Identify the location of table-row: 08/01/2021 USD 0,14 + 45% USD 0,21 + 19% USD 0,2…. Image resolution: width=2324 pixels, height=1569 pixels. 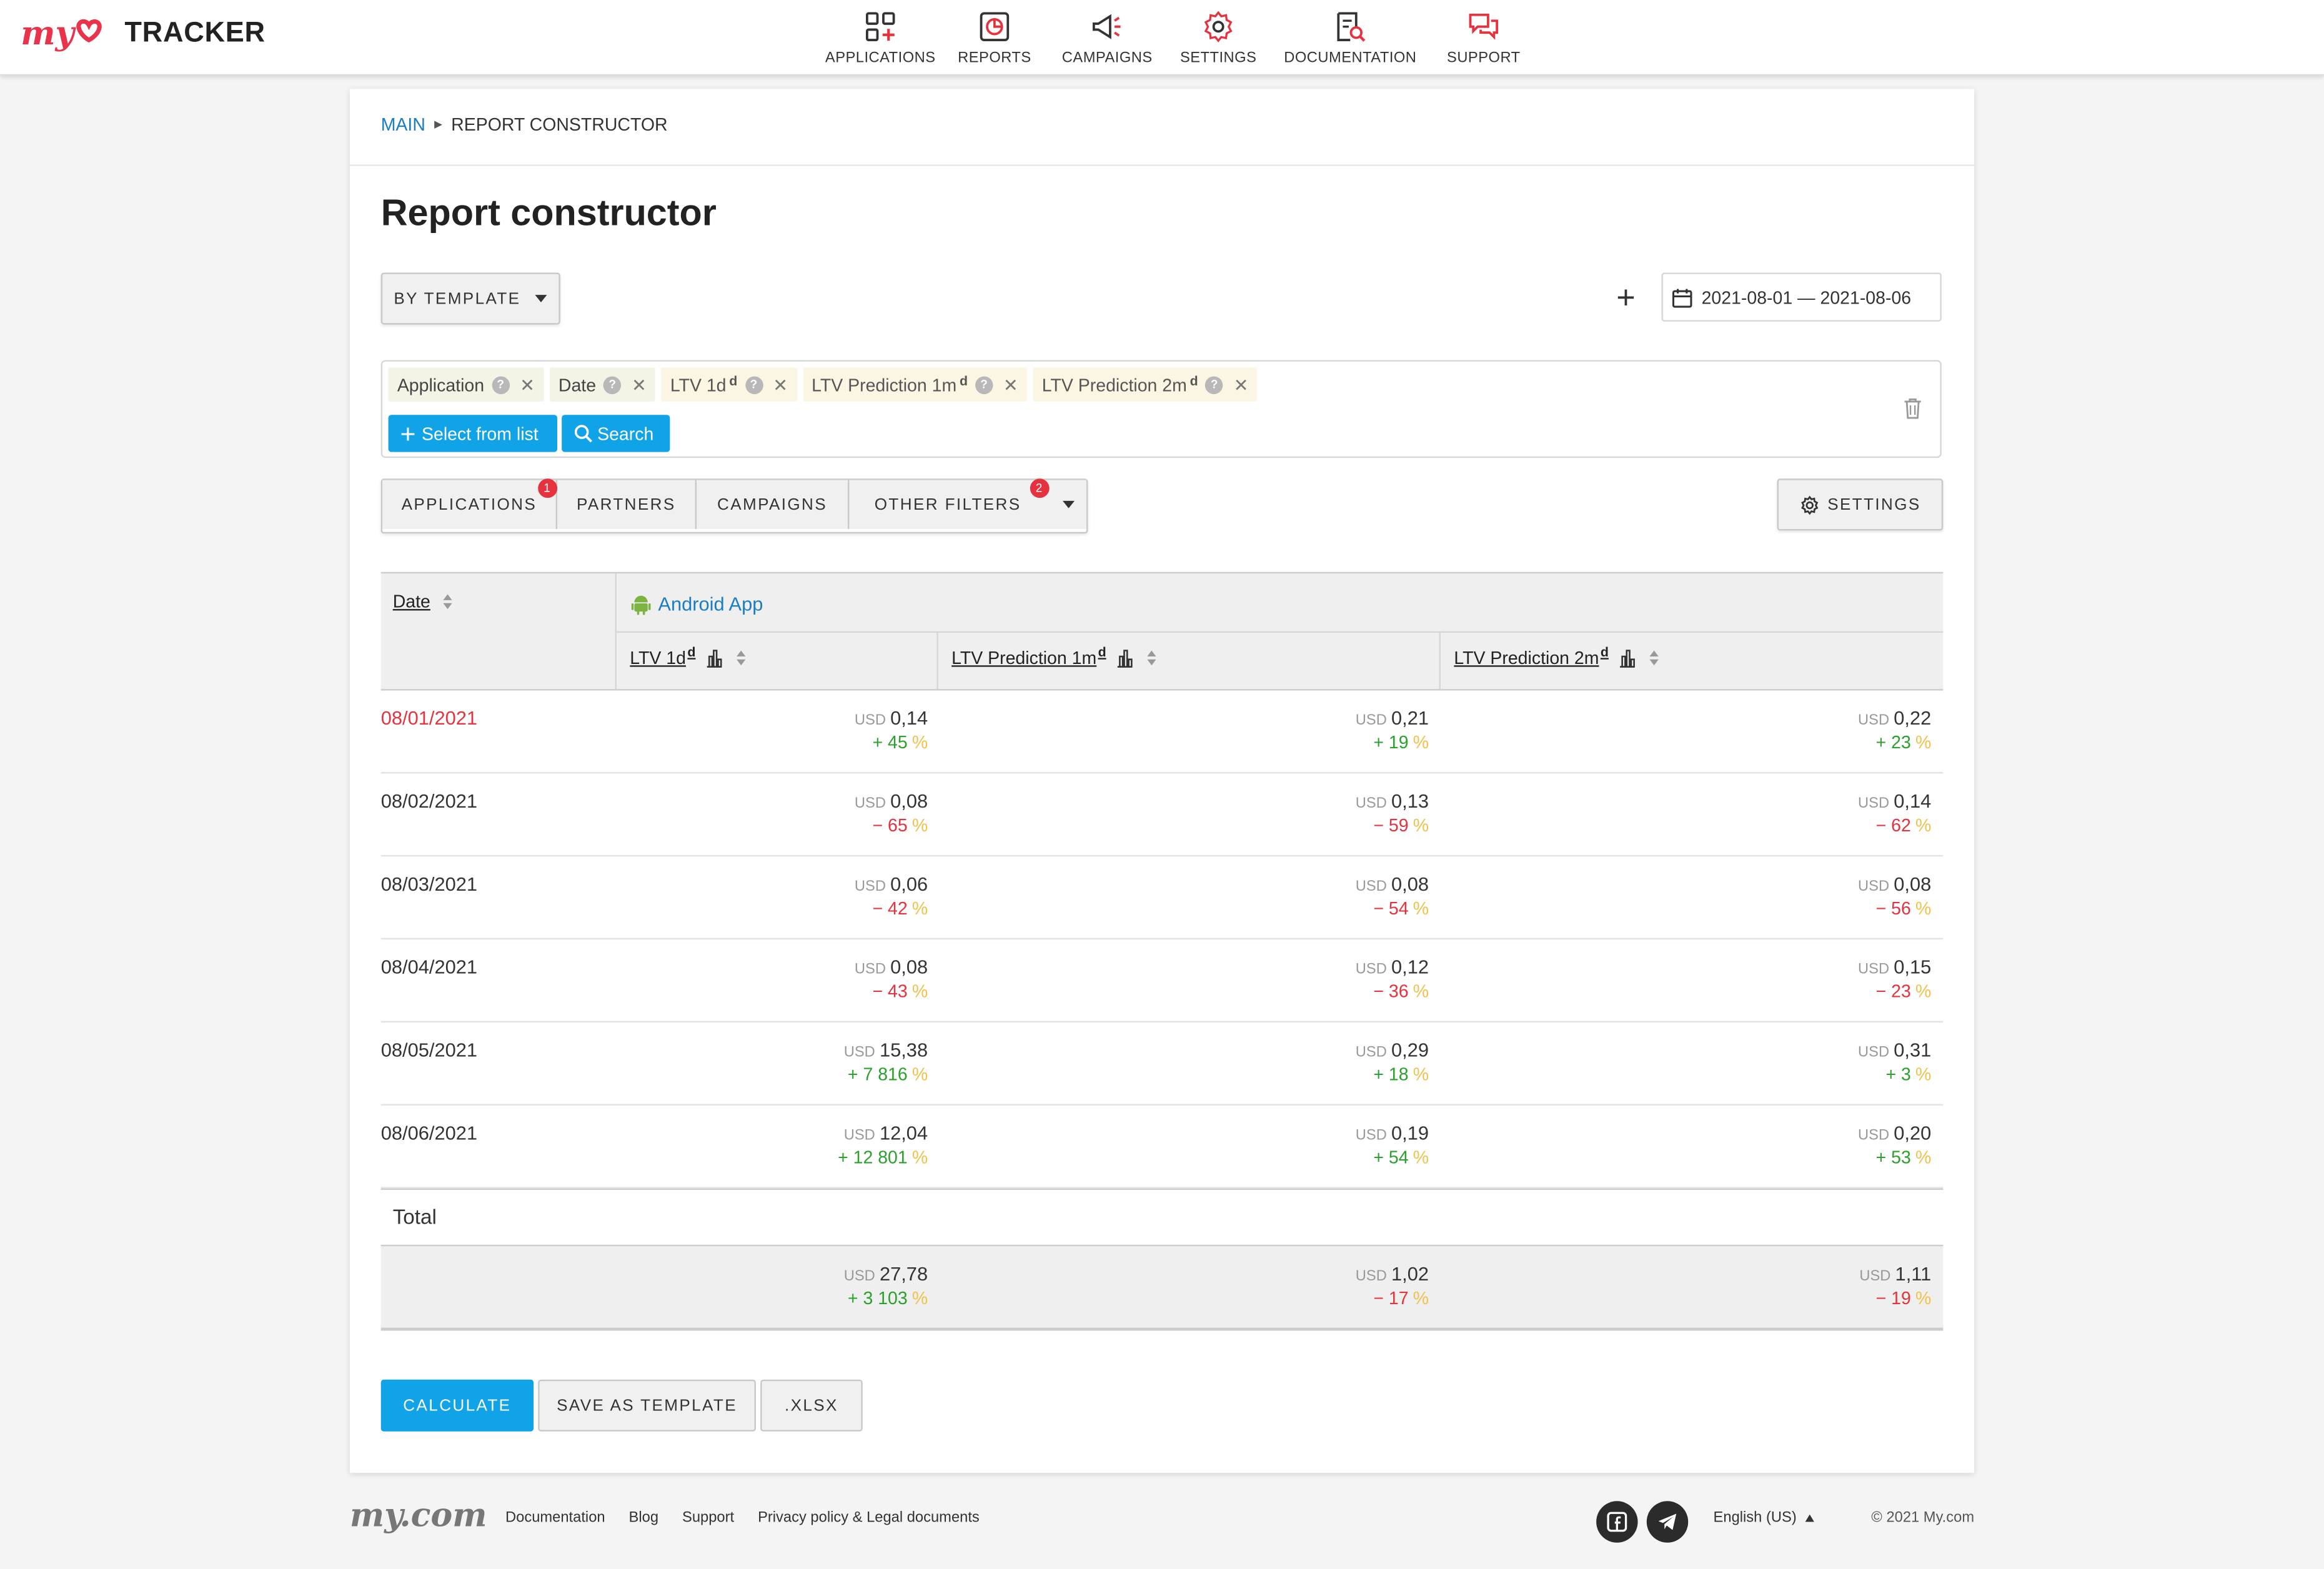
(1162, 732).